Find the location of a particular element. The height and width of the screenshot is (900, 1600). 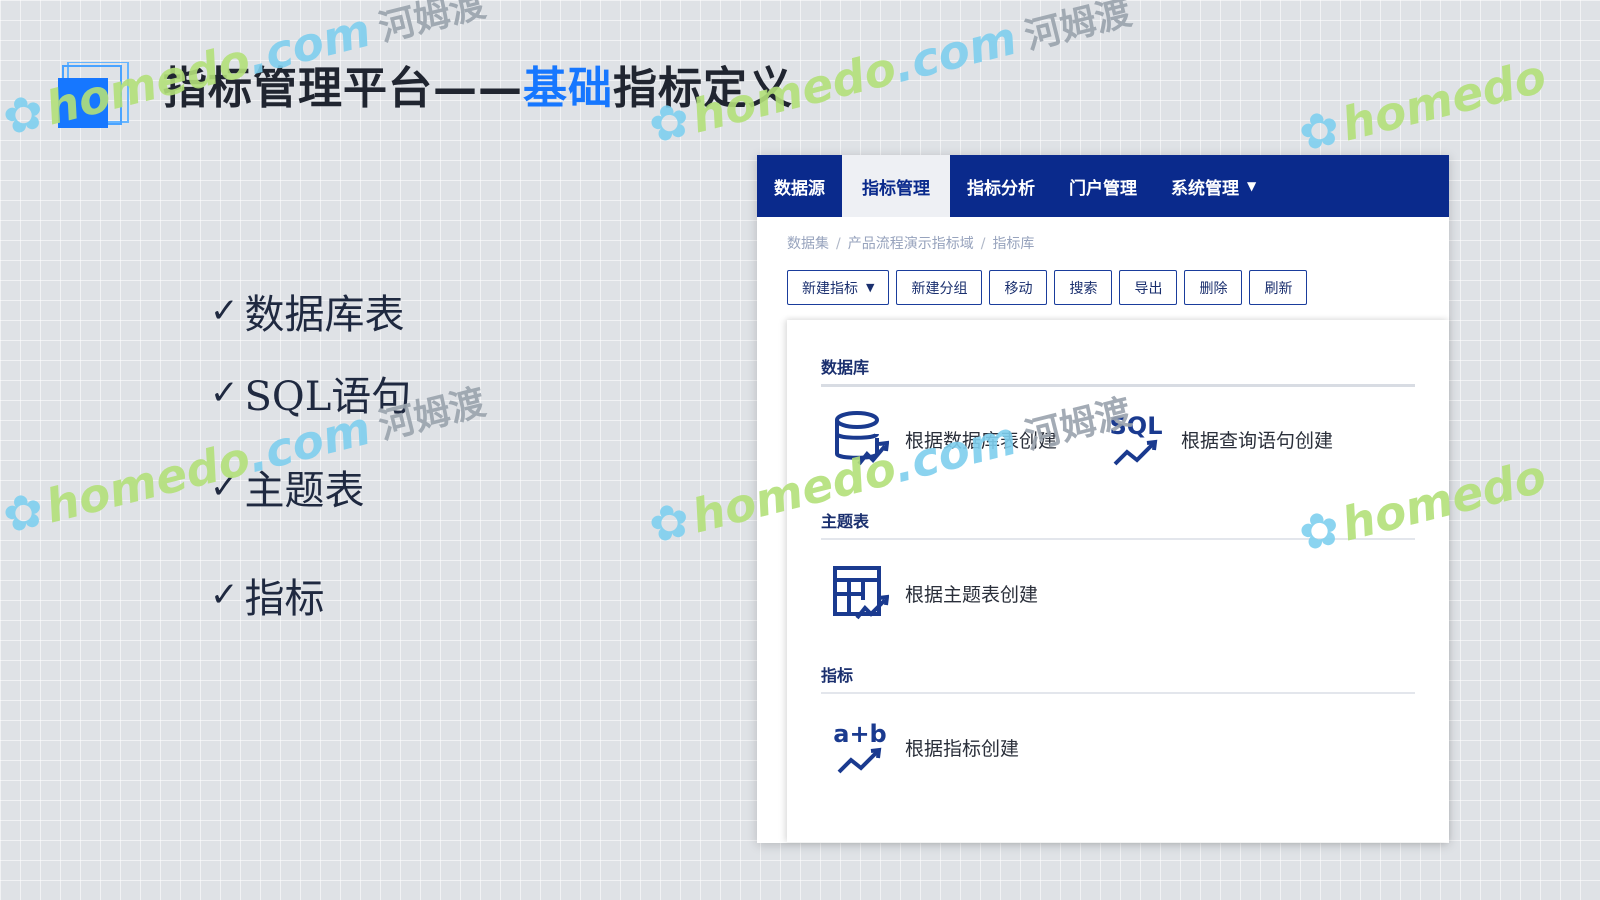

logo-squares-icon is located at coordinates (93, 94).